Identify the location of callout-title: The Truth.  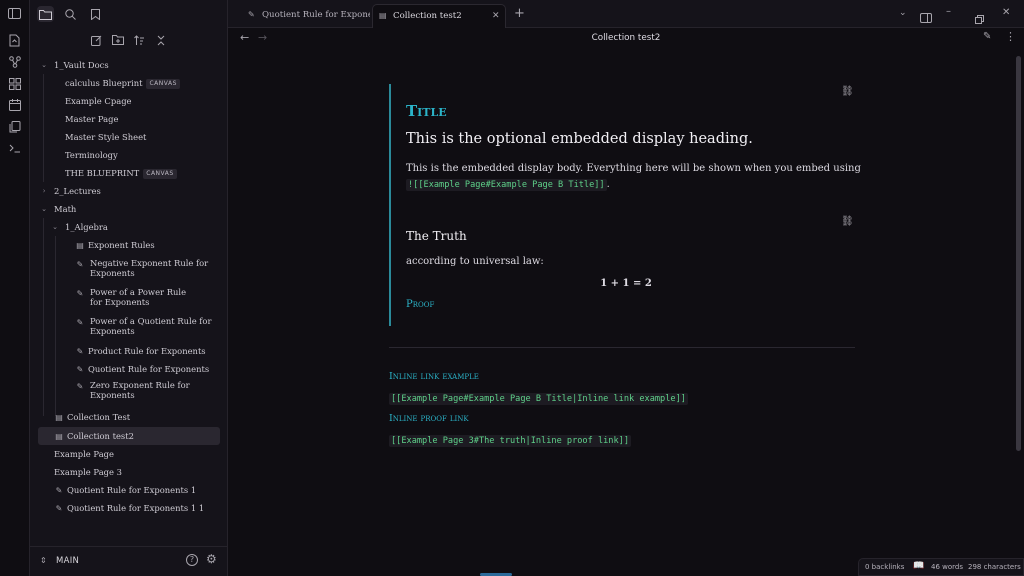
(436, 236).